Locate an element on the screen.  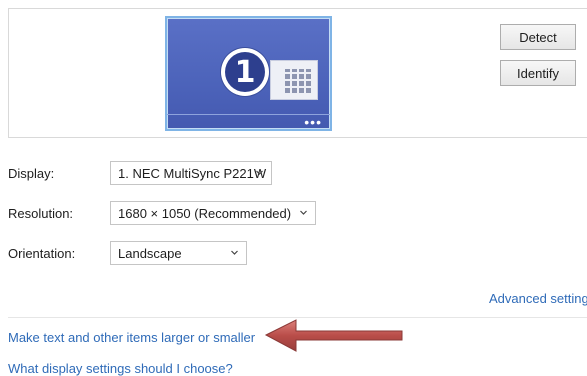
monitor-number-badge: 1 is located at coordinates (245, 72).